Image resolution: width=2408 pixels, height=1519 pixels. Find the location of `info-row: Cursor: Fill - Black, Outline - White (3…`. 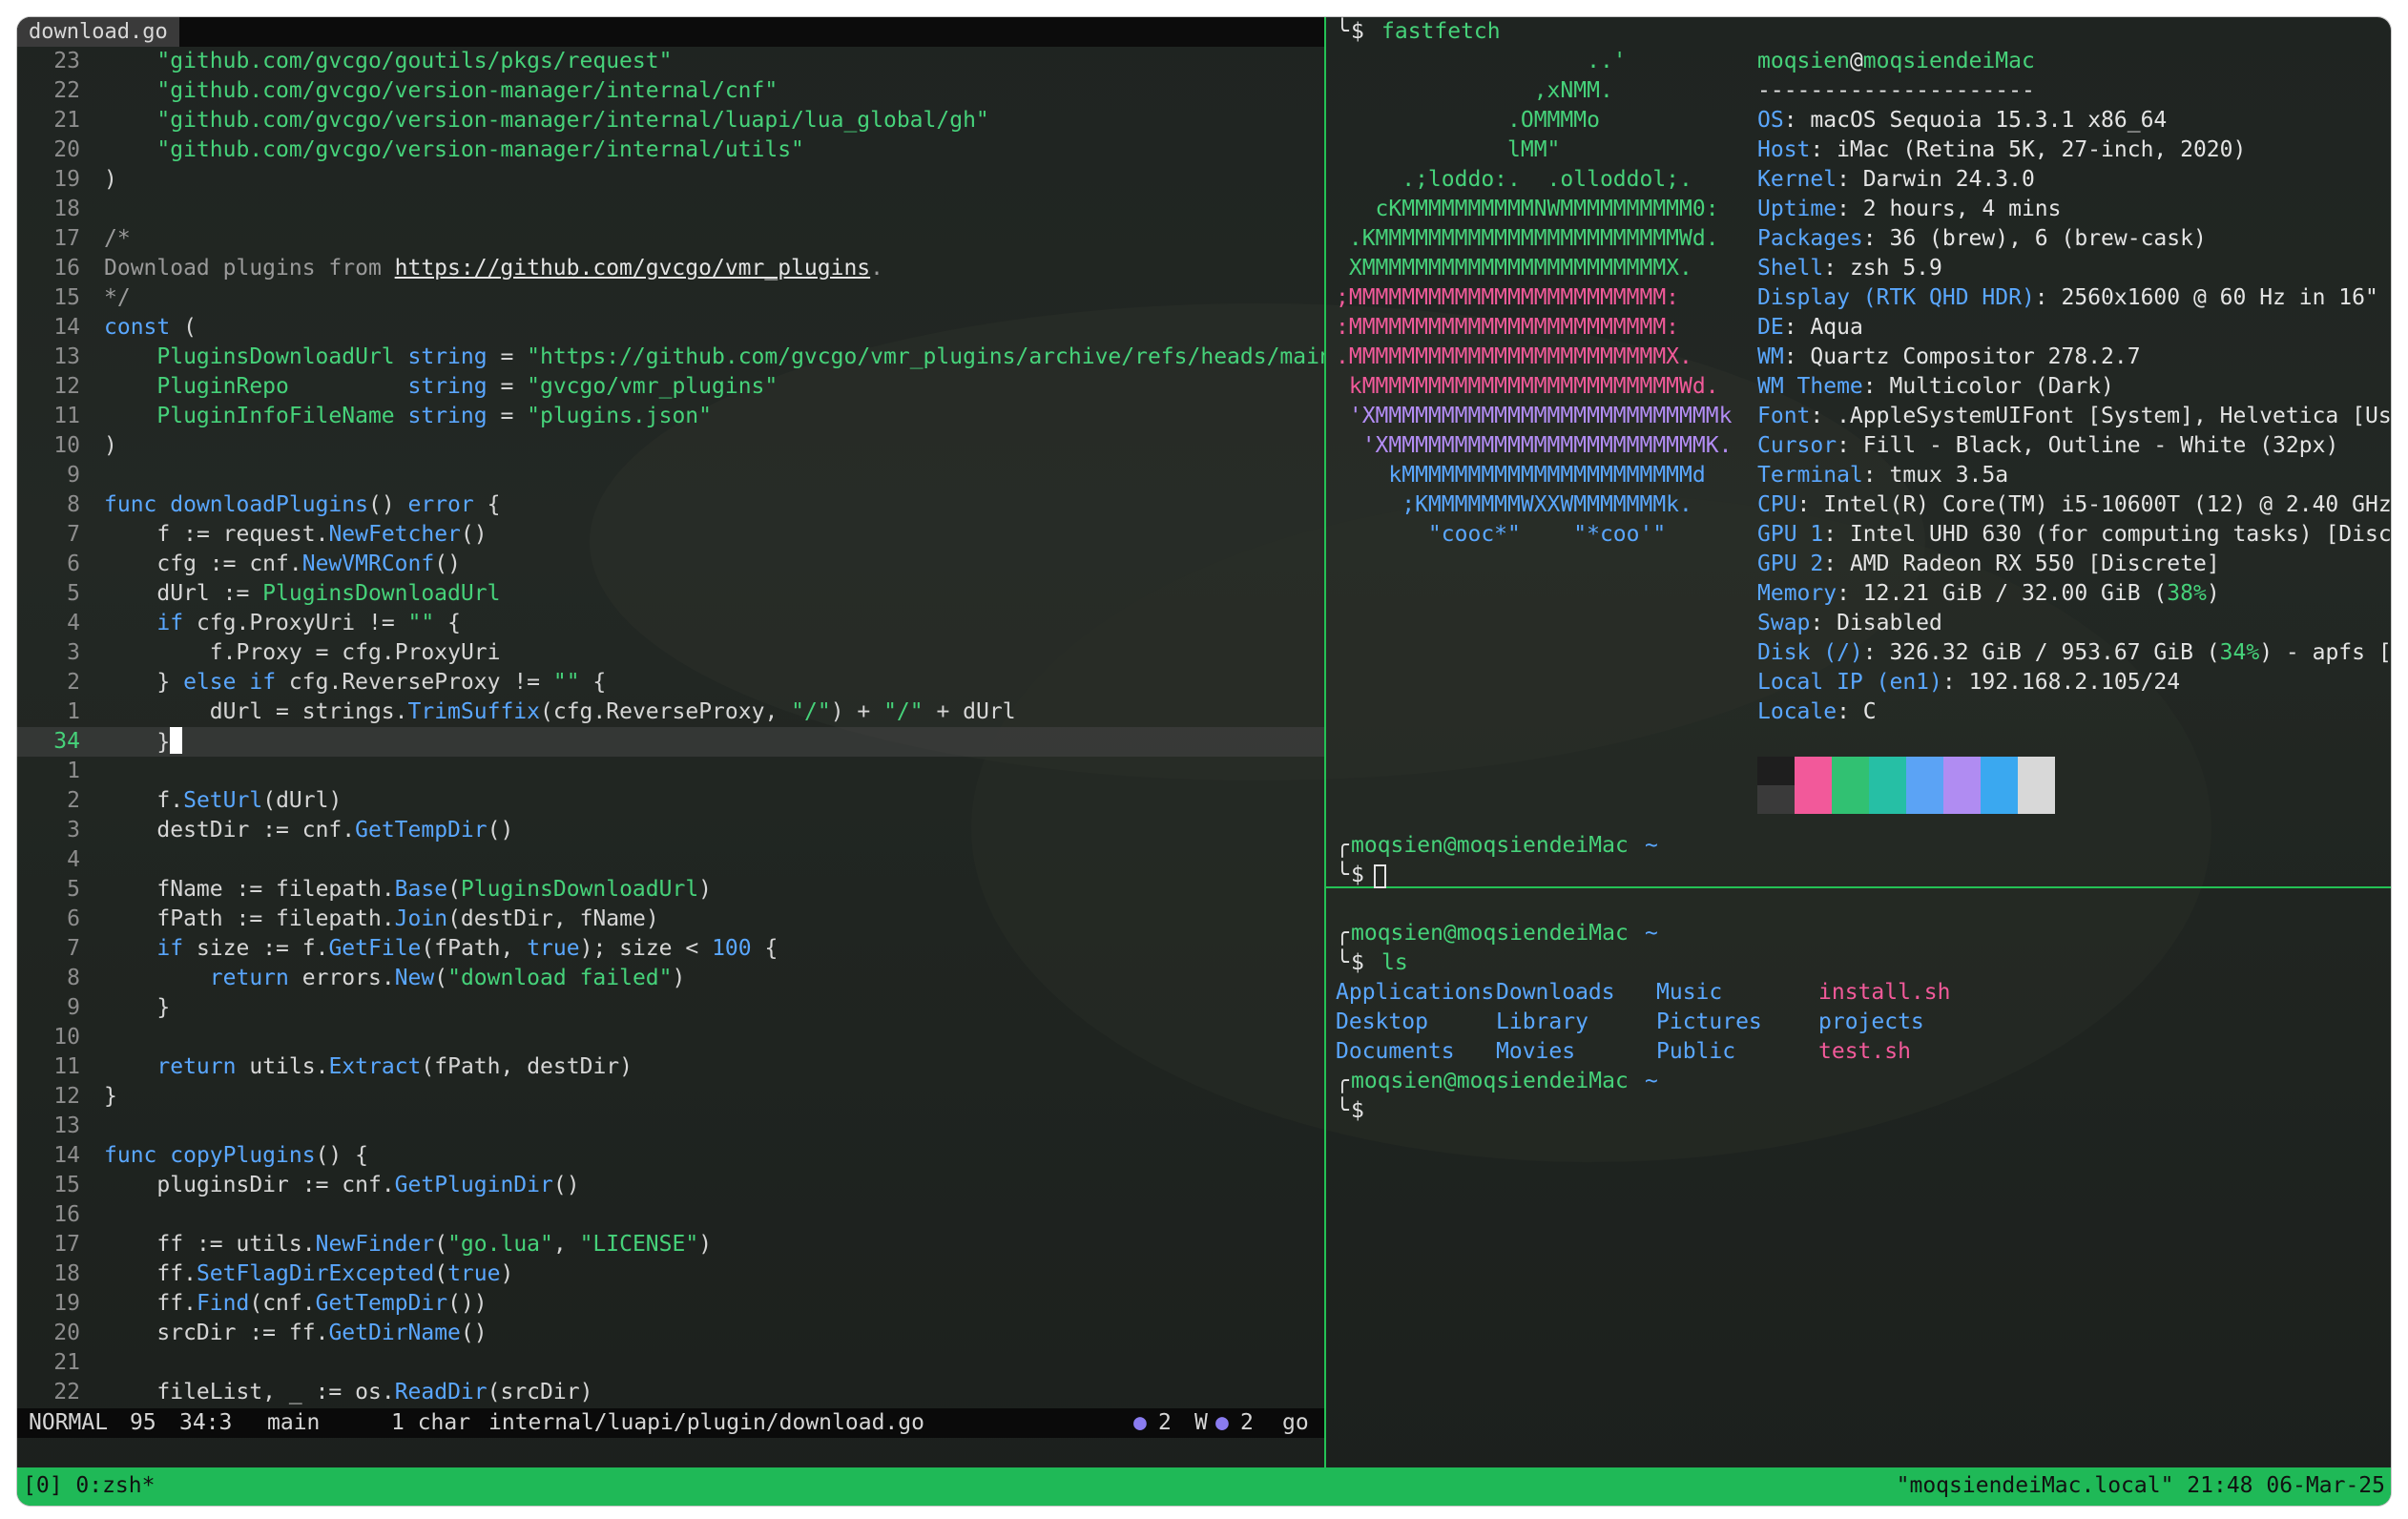

info-row: Cursor: Fill - Black, Outline - White (3… is located at coordinates (2047, 446).